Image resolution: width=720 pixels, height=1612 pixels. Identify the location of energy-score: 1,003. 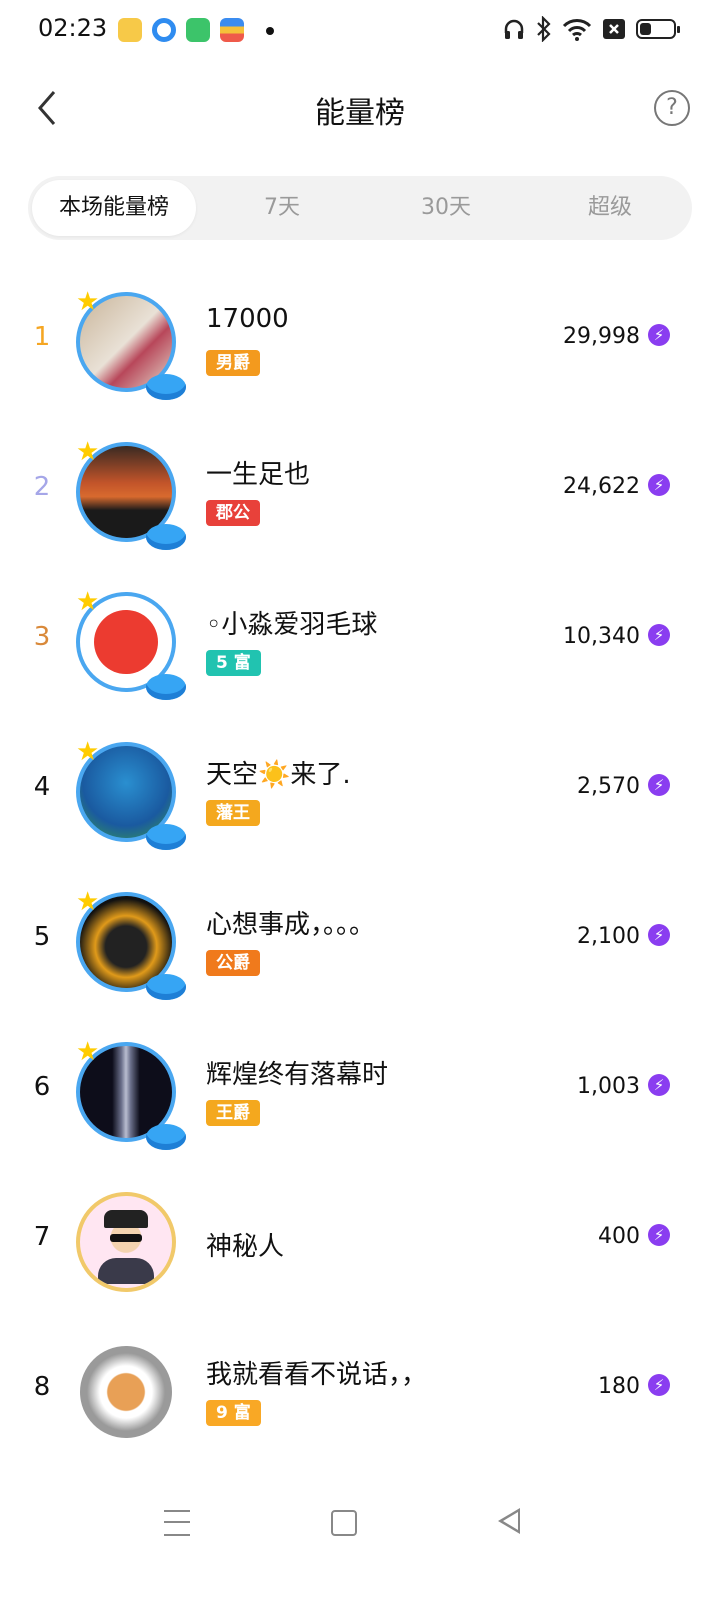
(608, 1086).